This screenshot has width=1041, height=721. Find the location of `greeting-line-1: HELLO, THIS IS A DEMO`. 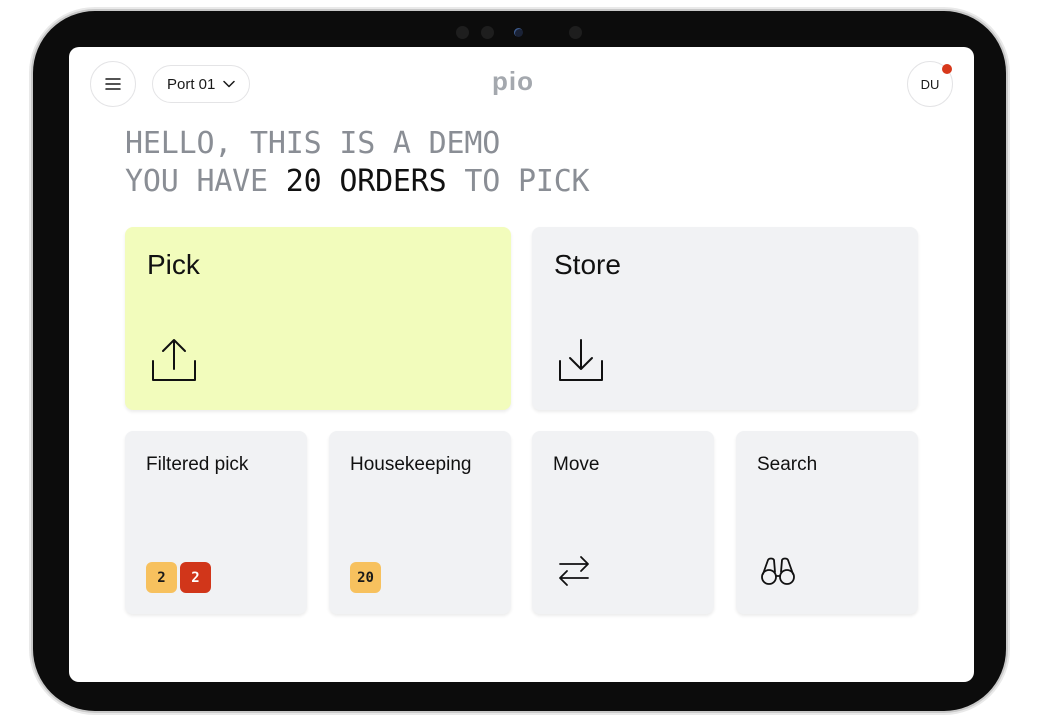

greeting-line-1: HELLO, THIS IS A DEMO is located at coordinates (313, 143).